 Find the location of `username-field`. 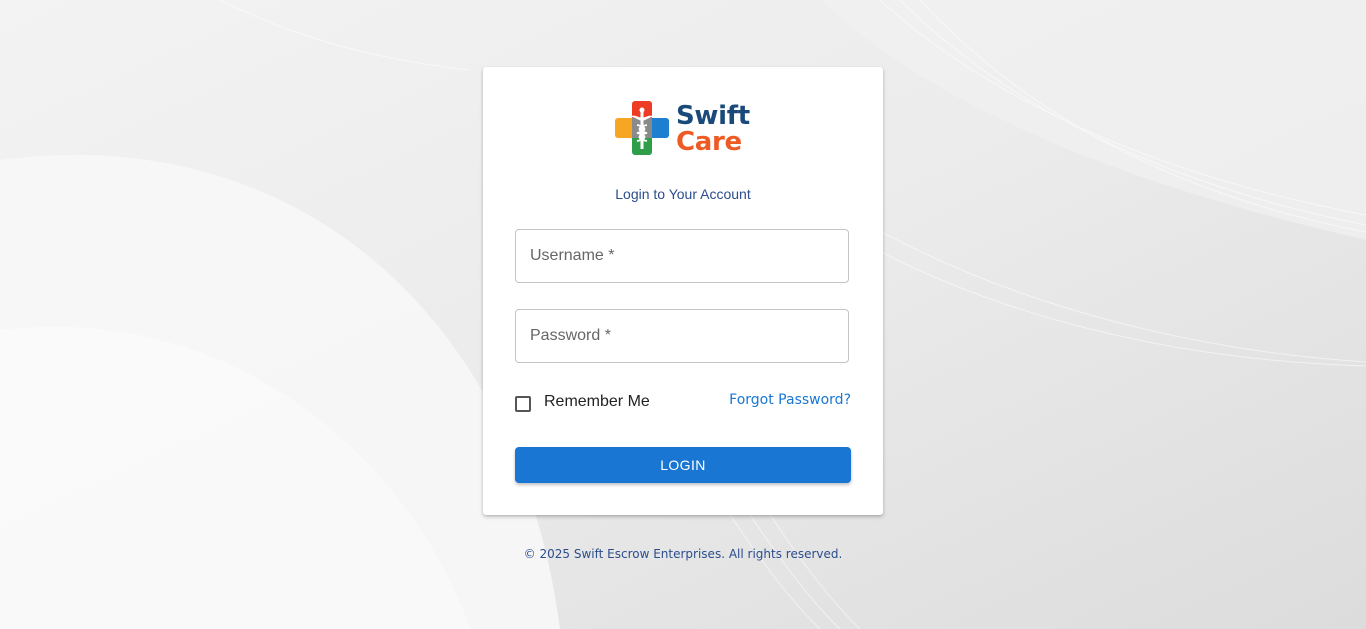

username-field is located at coordinates (682, 256).